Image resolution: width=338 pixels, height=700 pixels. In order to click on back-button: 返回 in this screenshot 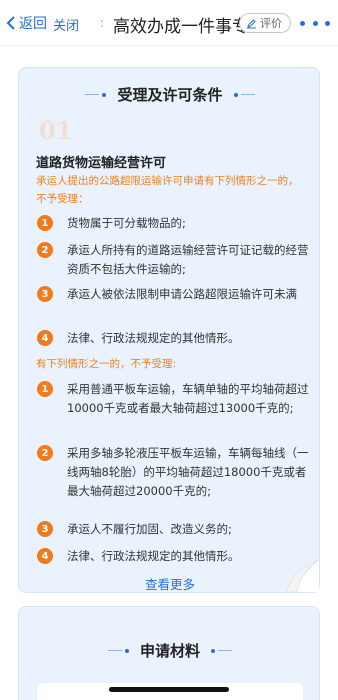, I will do `click(26, 23)`.